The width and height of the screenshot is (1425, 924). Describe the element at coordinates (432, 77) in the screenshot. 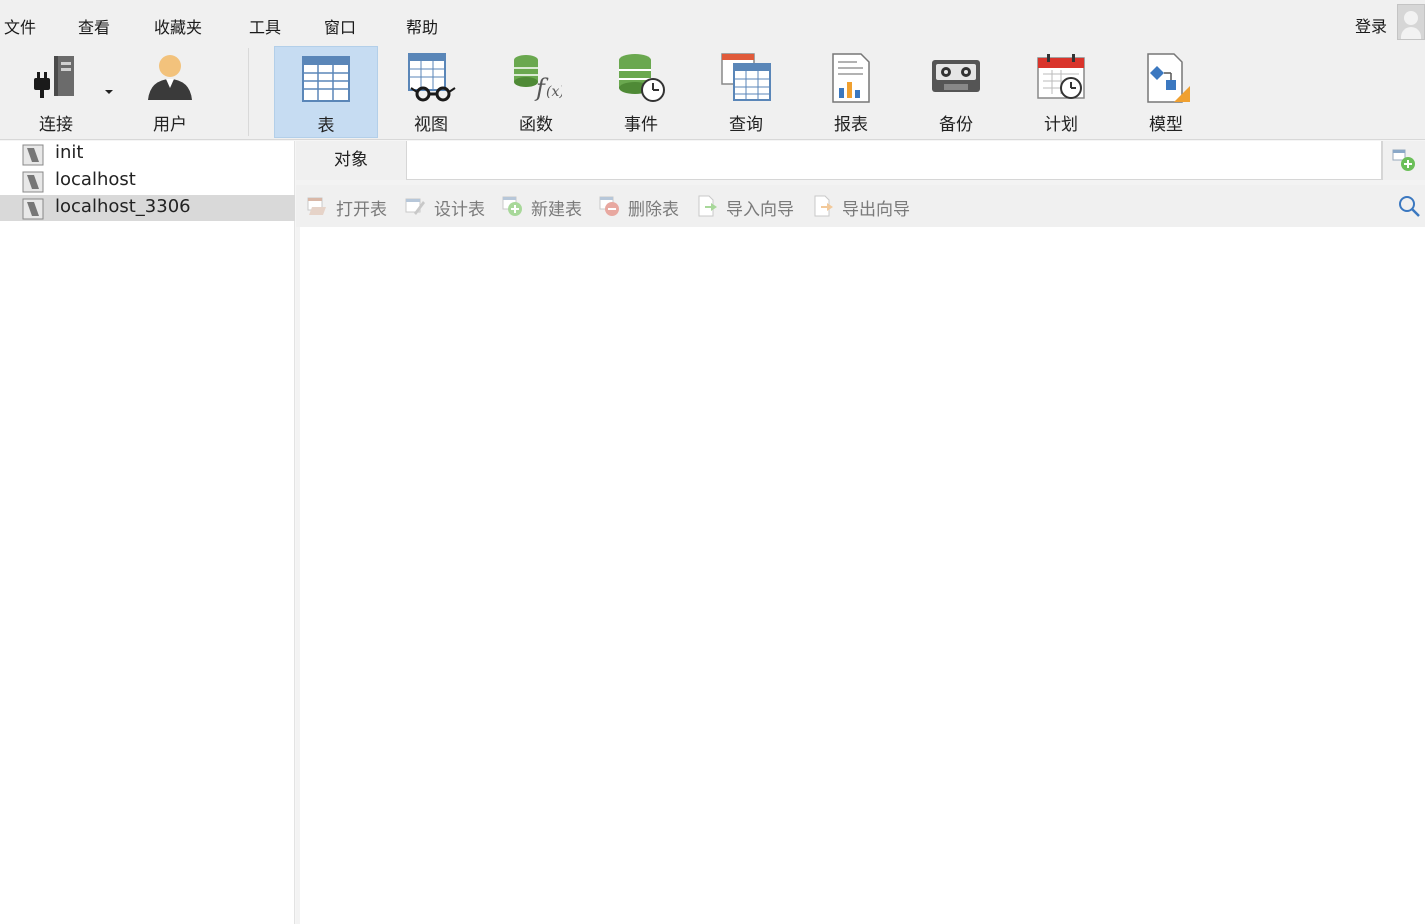

I see `view-glasses-icon` at that location.